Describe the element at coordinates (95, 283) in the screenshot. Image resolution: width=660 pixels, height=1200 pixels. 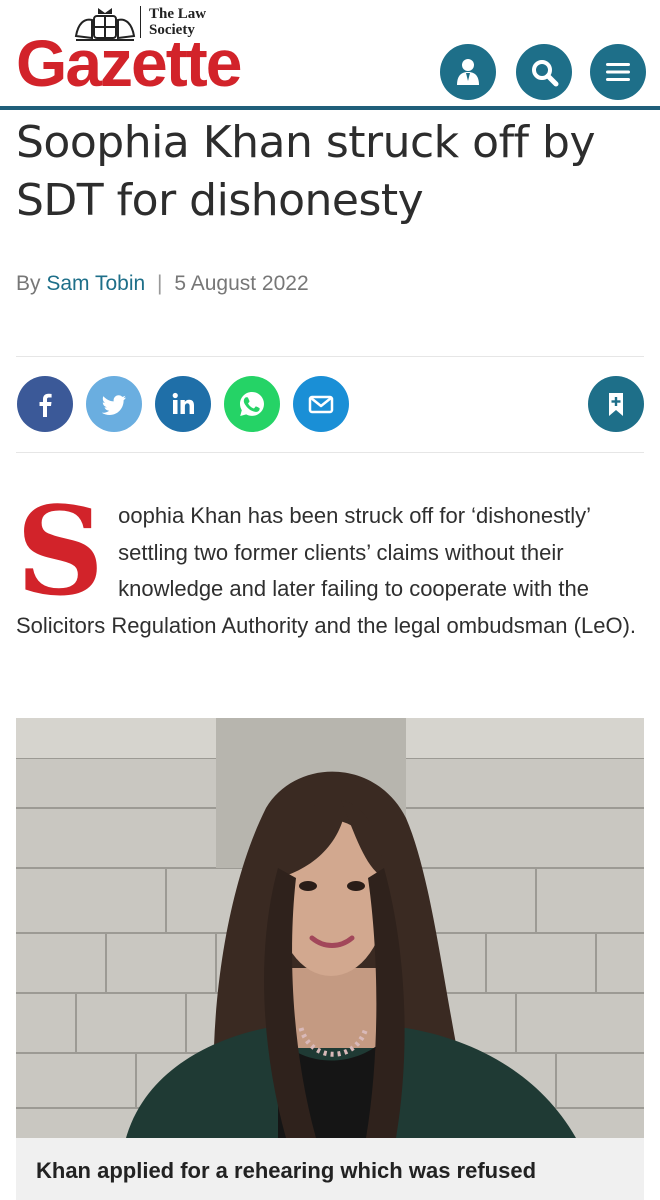
I see `author-link: Sam Tobin` at that location.